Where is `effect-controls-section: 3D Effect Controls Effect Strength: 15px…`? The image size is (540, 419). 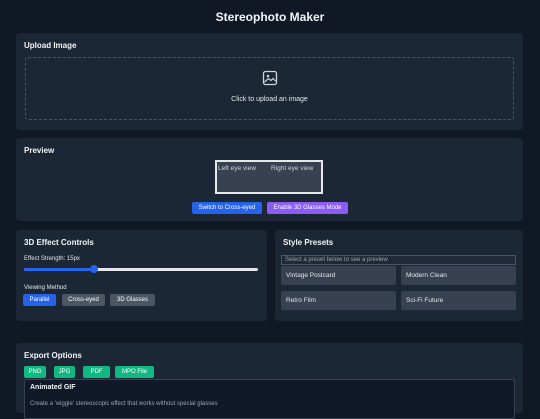
effect-controls-section: 3D Effect Controls Effect Strength: 15px… is located at coordinates (141, 275).